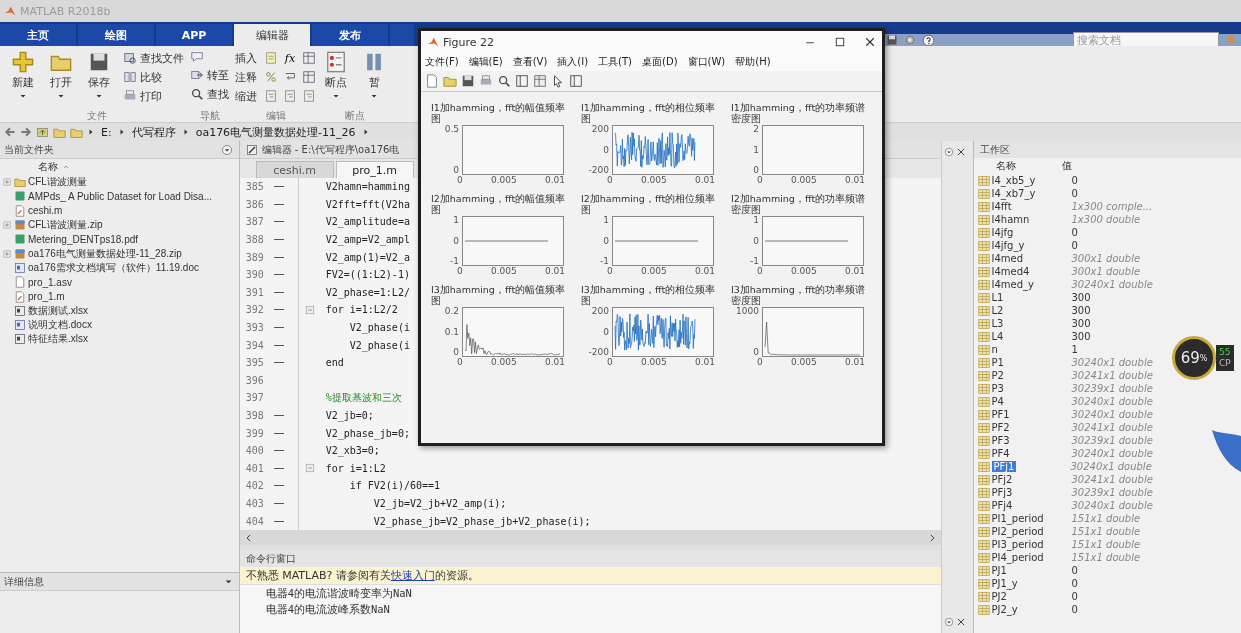 This screenshot has width=1241, height=633. What do you see at coordinates (530, 62) in the screenshot?
I see `menu-item: 查看(V)` at bounding box center [530, 62].